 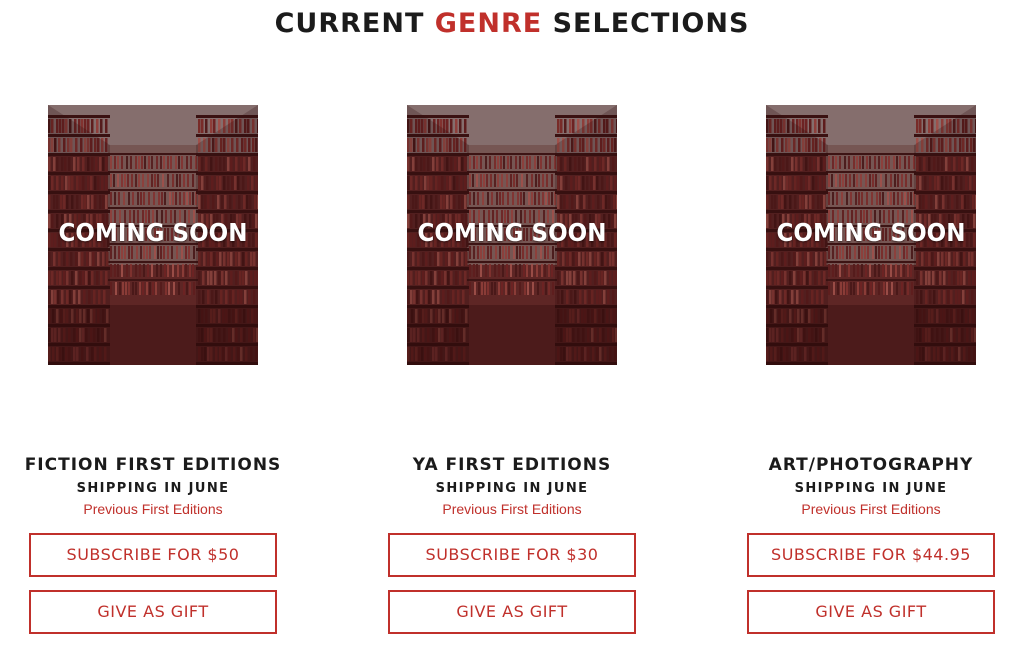 I want to click on genre-title: YA FIRST EDITIONS, so click(x=512, y=465).